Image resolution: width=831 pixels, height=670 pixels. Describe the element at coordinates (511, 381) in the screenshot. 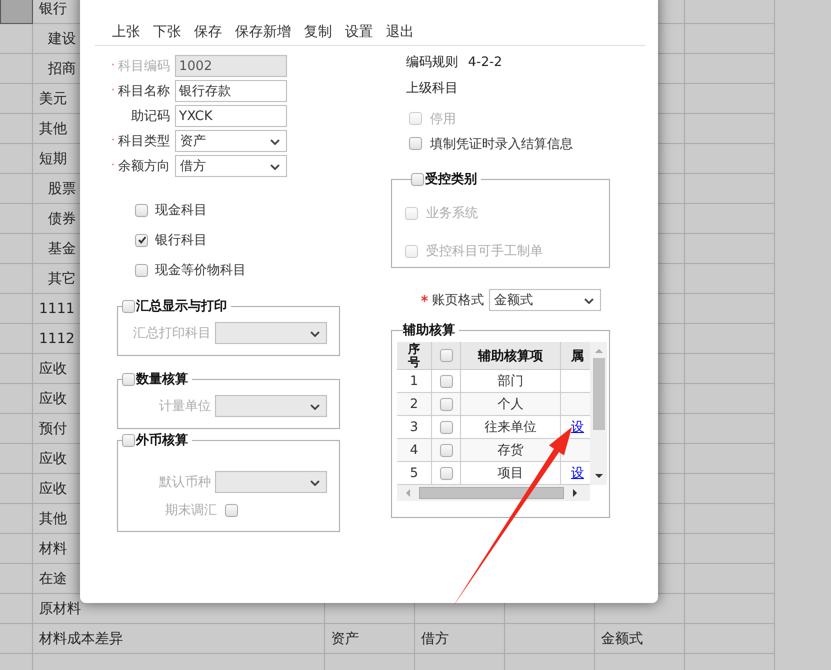

I see `table-cell-text: 部门` at that location.